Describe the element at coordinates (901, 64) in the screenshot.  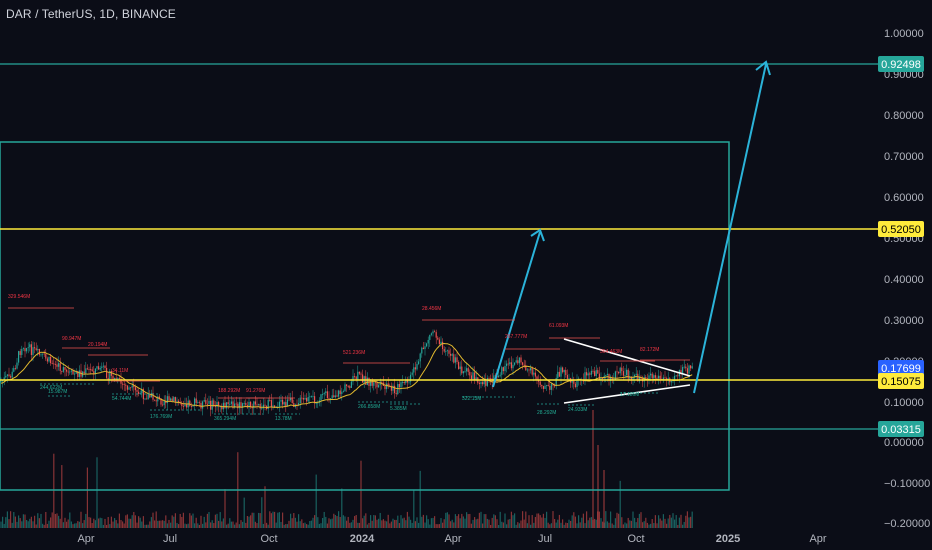
I see `price-badge-teal: 0.92498` at that location.